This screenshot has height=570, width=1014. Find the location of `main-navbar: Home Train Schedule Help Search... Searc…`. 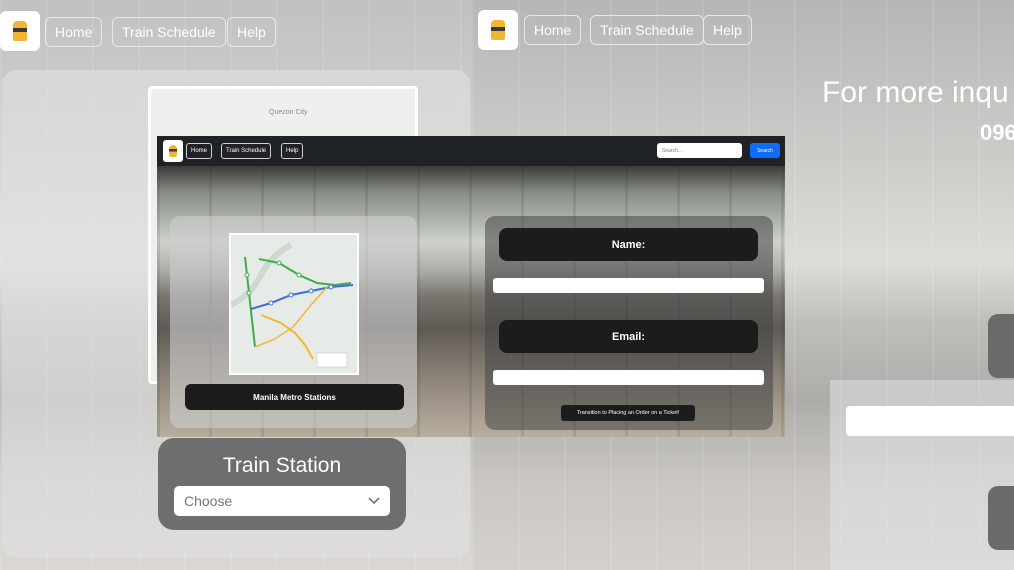

main-navbar: Home Train Schedule Help Search... Searc… is located at coordinates (471, 151).